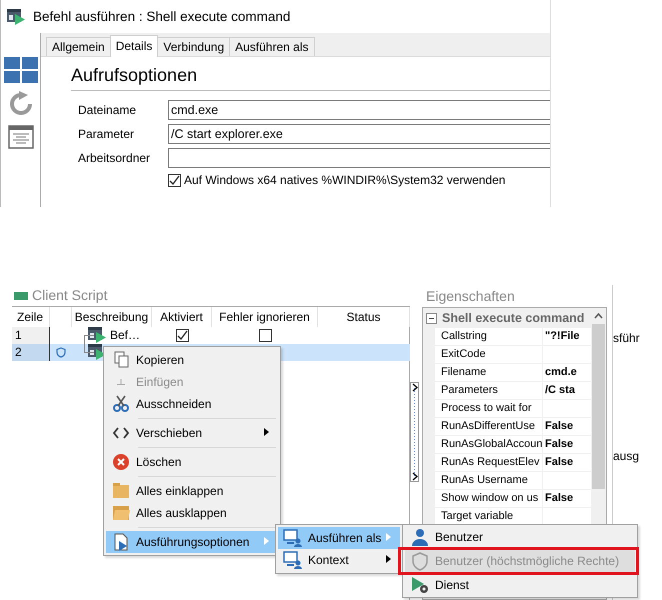 This screenshot has width=662, height=600. I want to click on field-label: Arbeitsordner, so click(115, 158).